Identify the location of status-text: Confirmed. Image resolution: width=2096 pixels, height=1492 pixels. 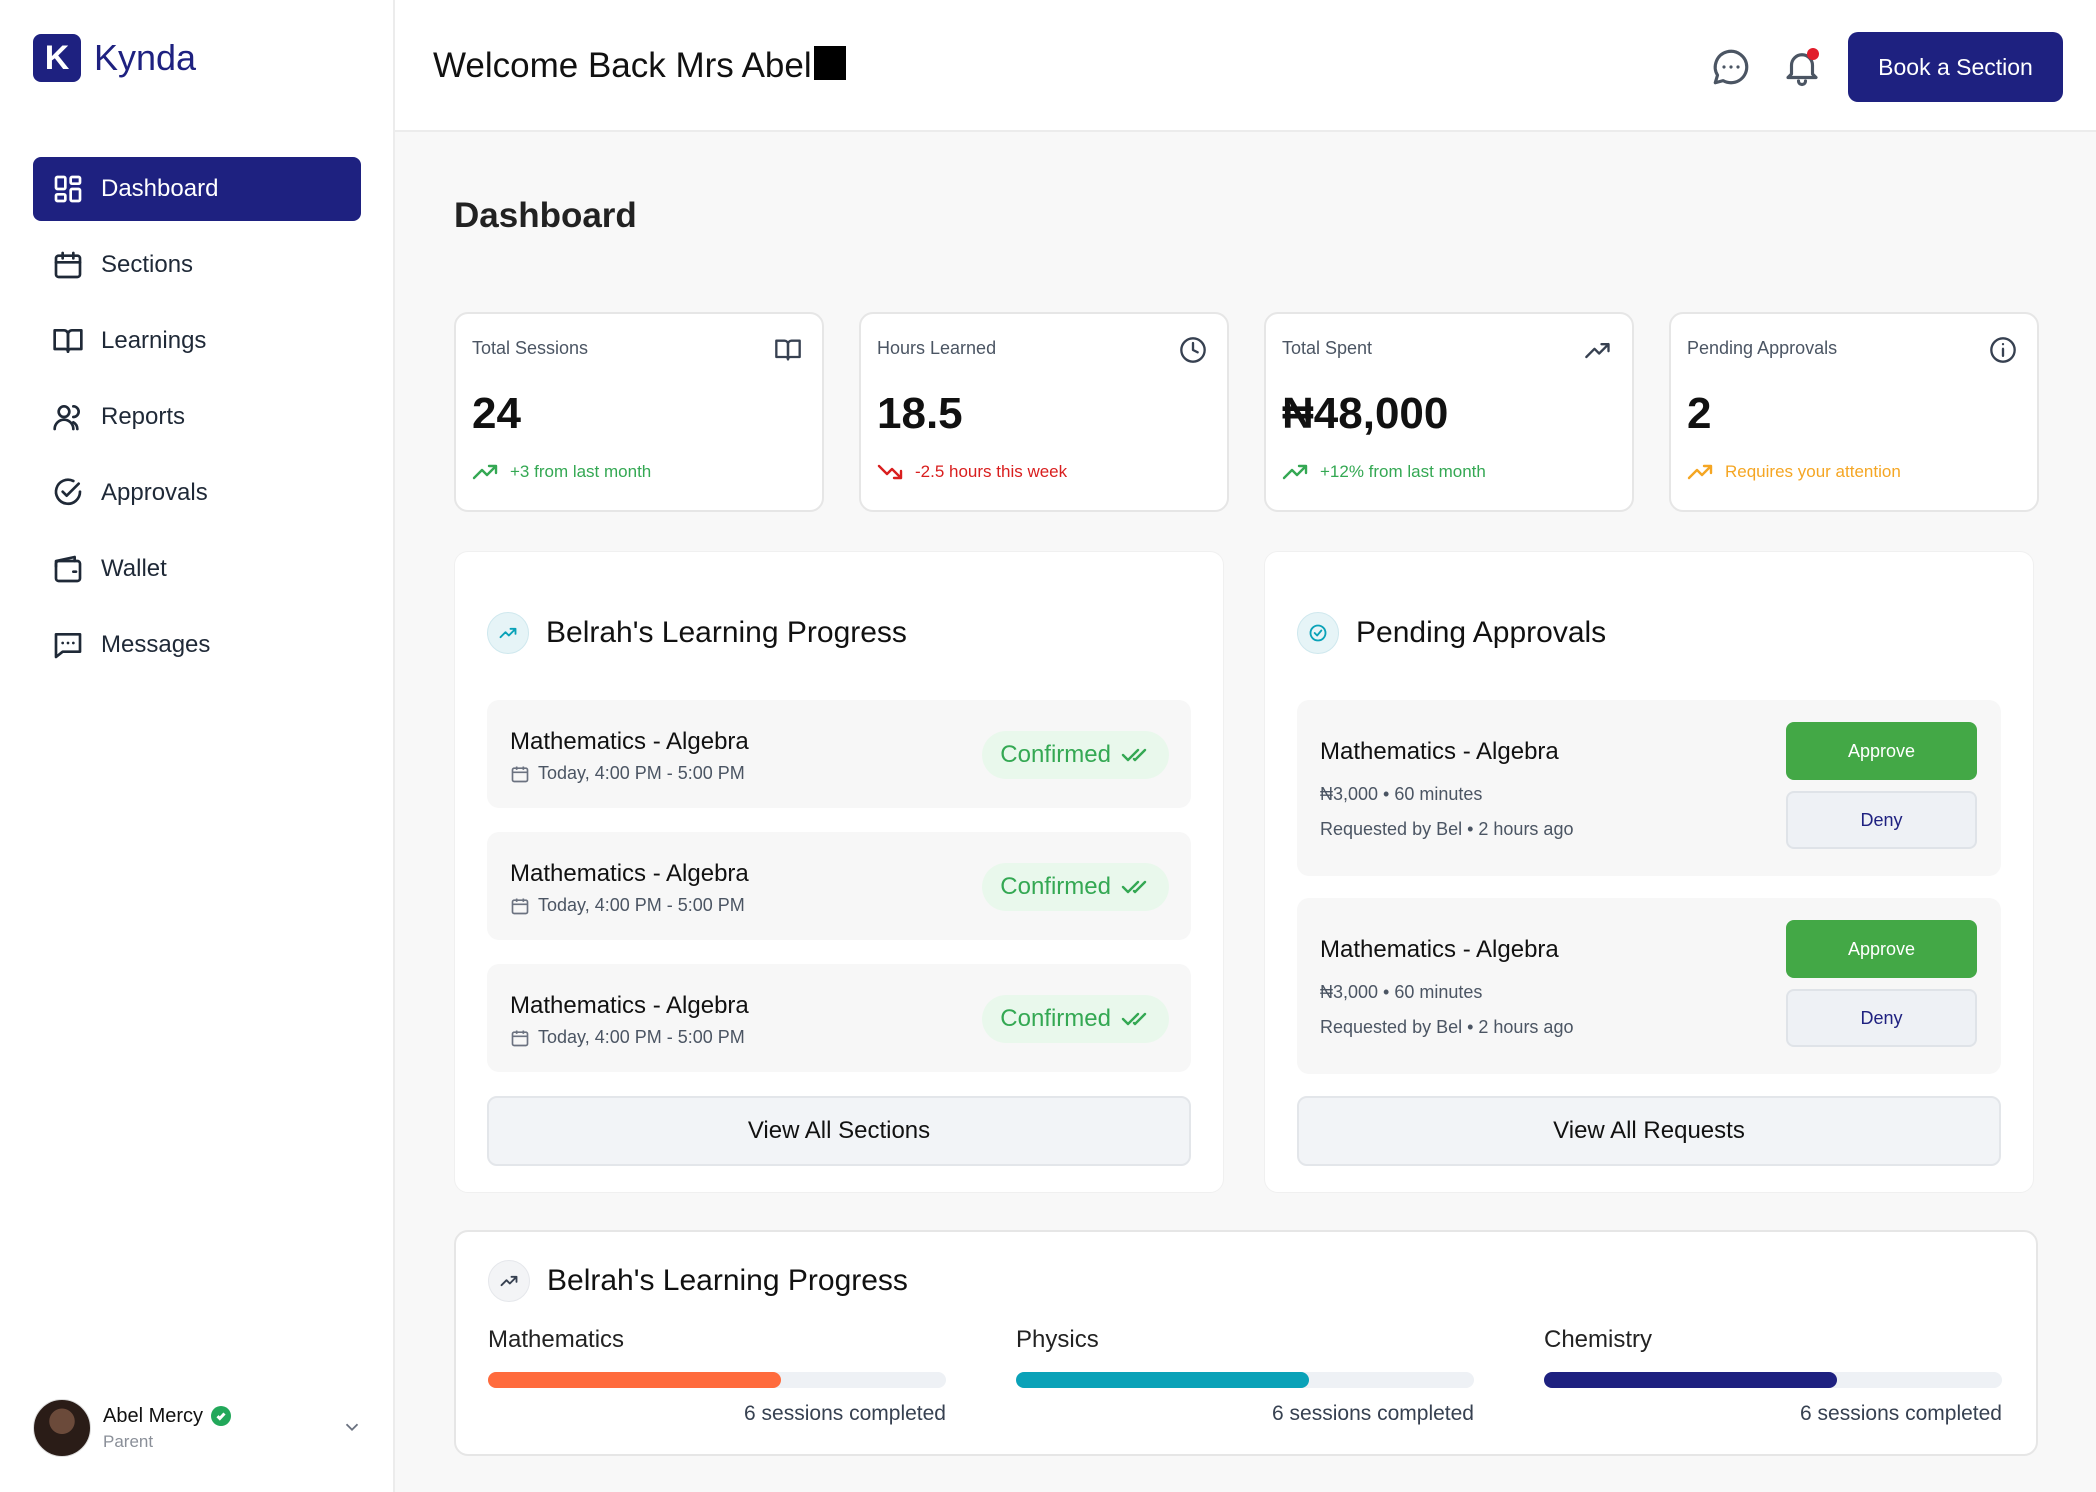
(1055, 754).